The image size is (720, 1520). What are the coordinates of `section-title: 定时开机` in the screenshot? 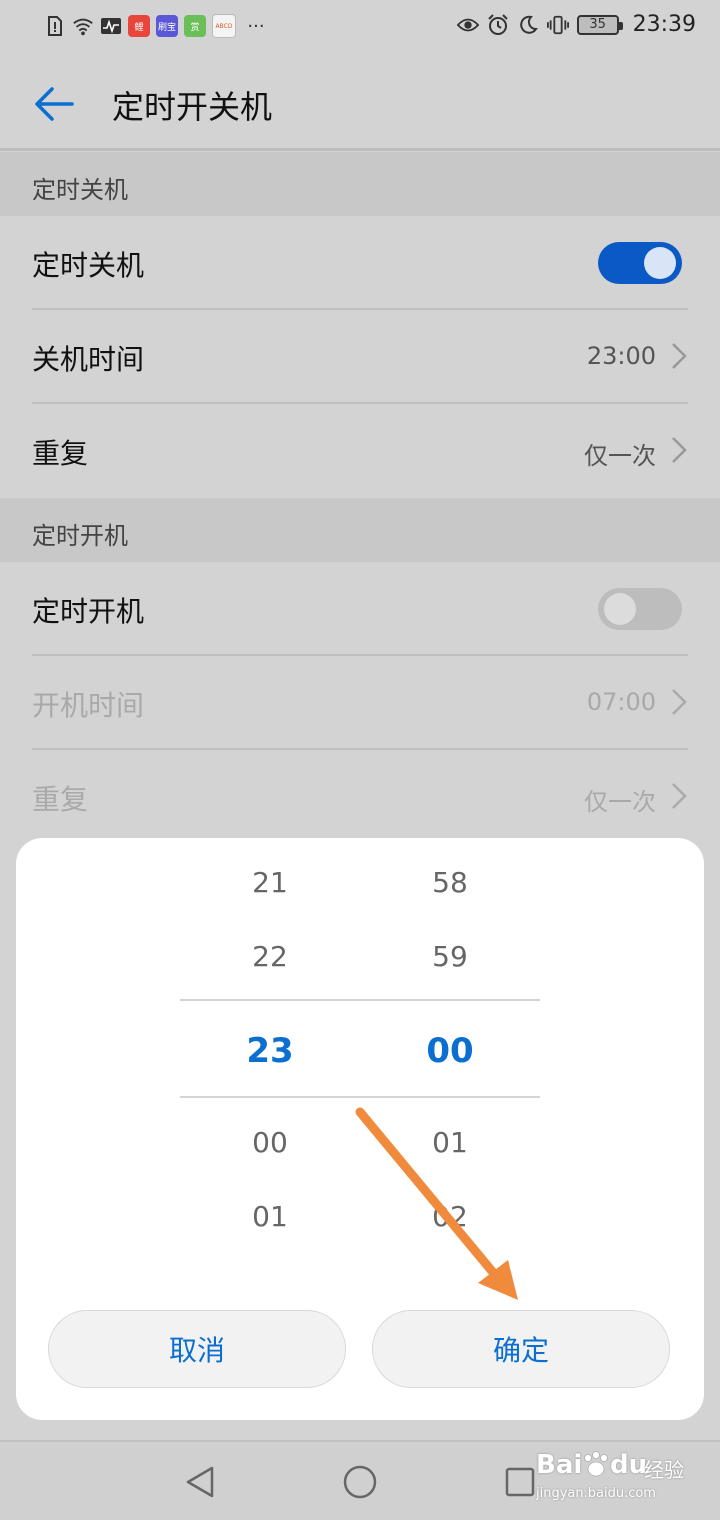 It's located at (80, 536).